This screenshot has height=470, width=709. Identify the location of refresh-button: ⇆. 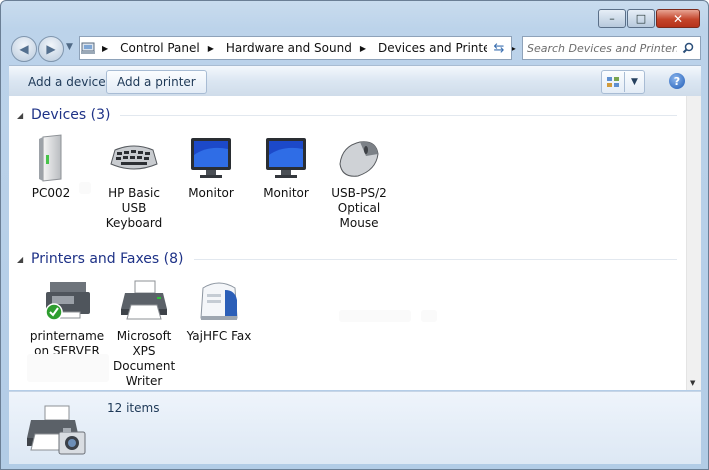
(499, 48).